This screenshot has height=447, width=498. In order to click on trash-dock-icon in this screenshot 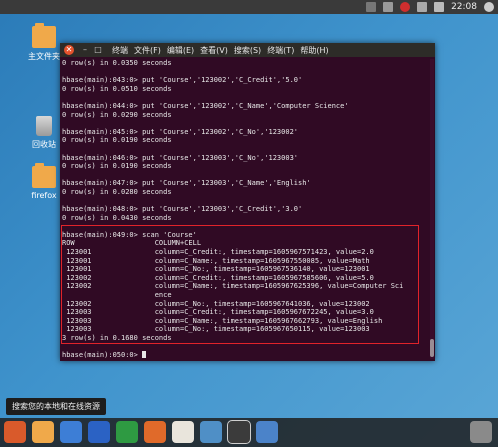, I will do `click(481, 432)`.